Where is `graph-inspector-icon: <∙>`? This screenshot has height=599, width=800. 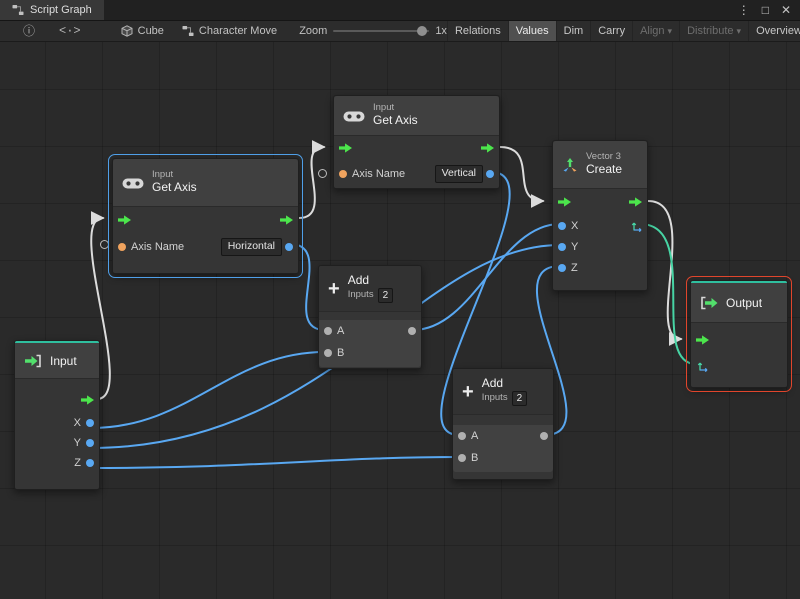 graph-inspector-icon: <∙> is located at coordinates (70, 31).